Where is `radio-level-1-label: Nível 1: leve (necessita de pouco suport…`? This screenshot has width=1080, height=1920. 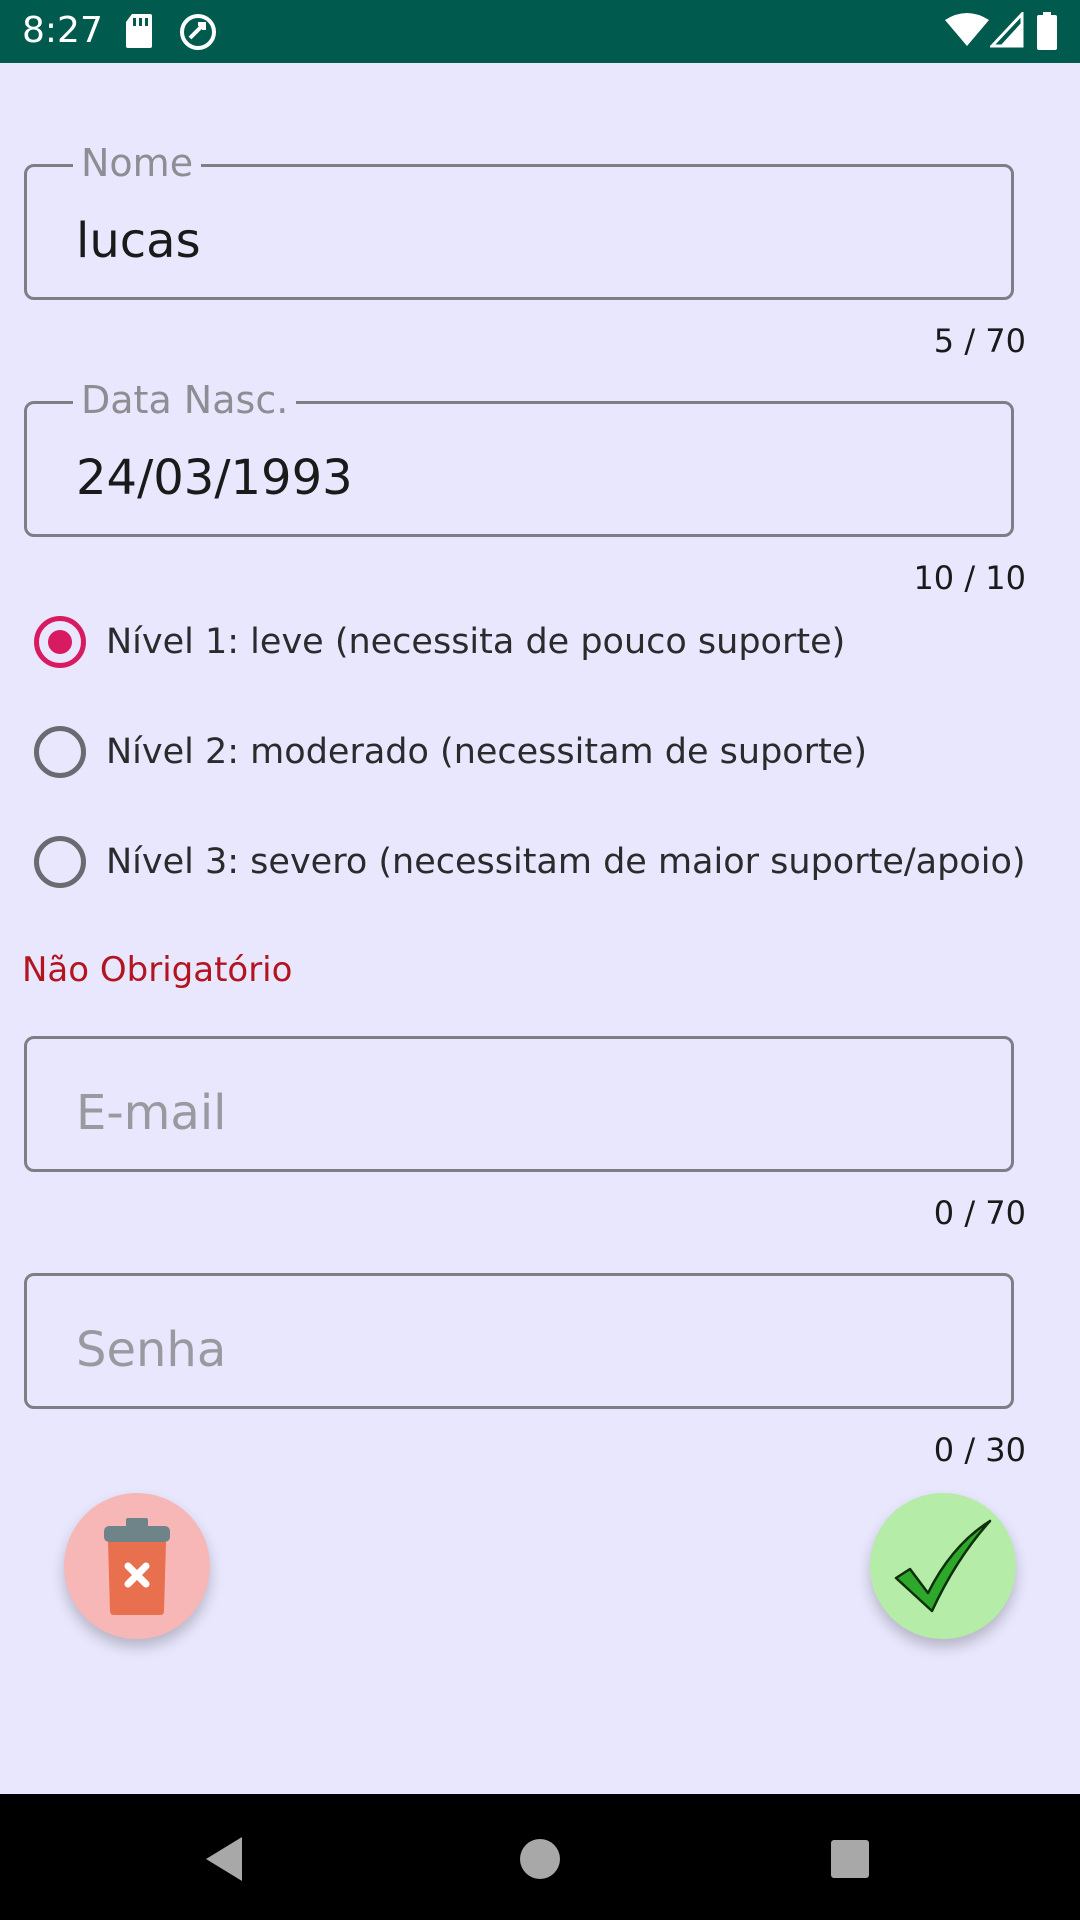
radio-level-1-label: Nível 1: leve (necessita de pouco suport… is located at coordinates (476, 642).